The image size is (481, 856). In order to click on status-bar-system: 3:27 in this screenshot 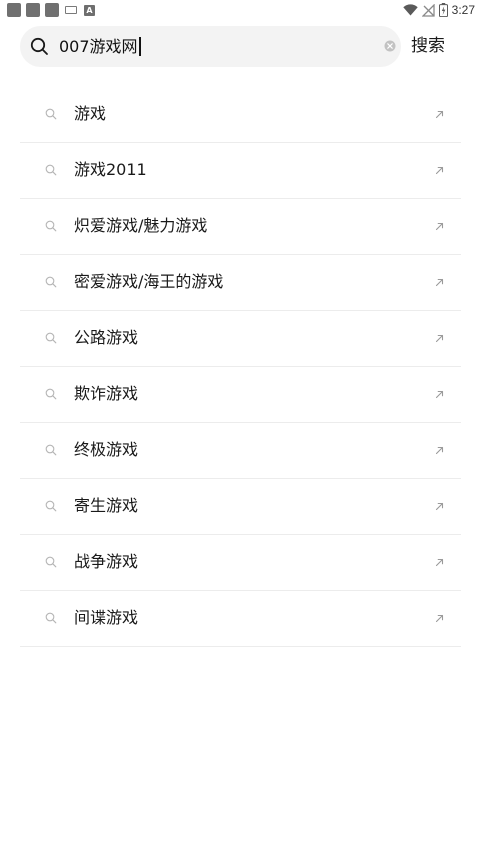, I will do `click(438, 10)`.